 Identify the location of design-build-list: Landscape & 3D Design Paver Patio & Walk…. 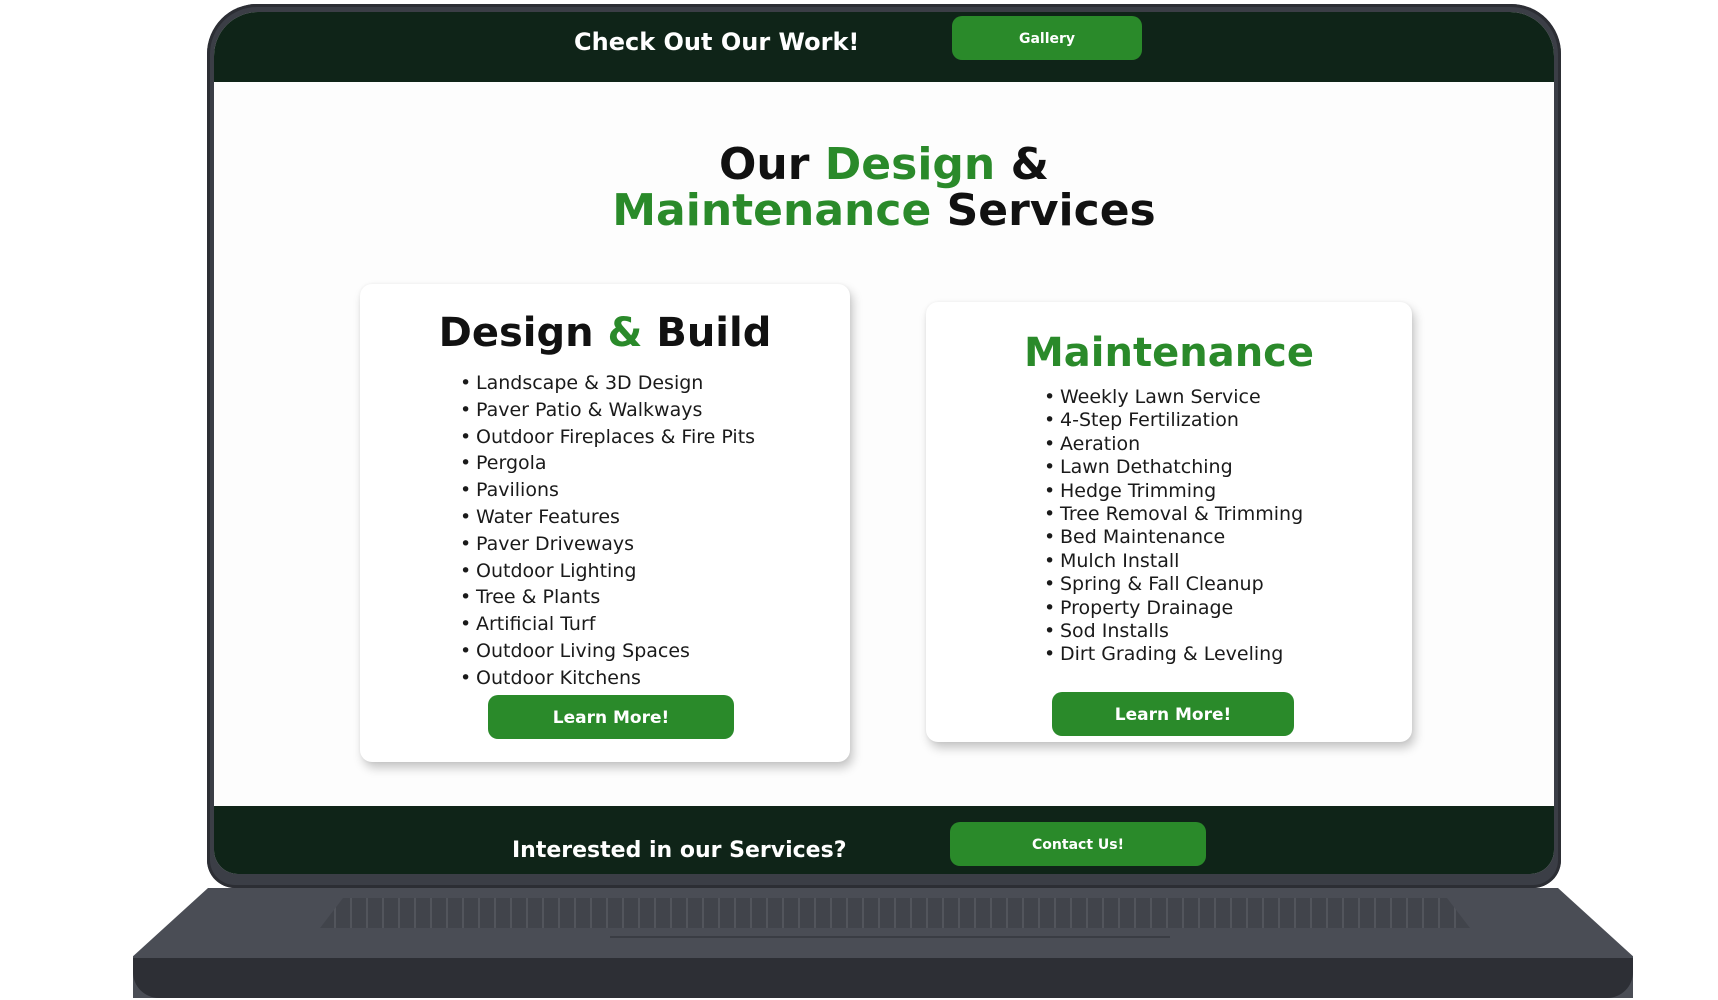
(607, 531).